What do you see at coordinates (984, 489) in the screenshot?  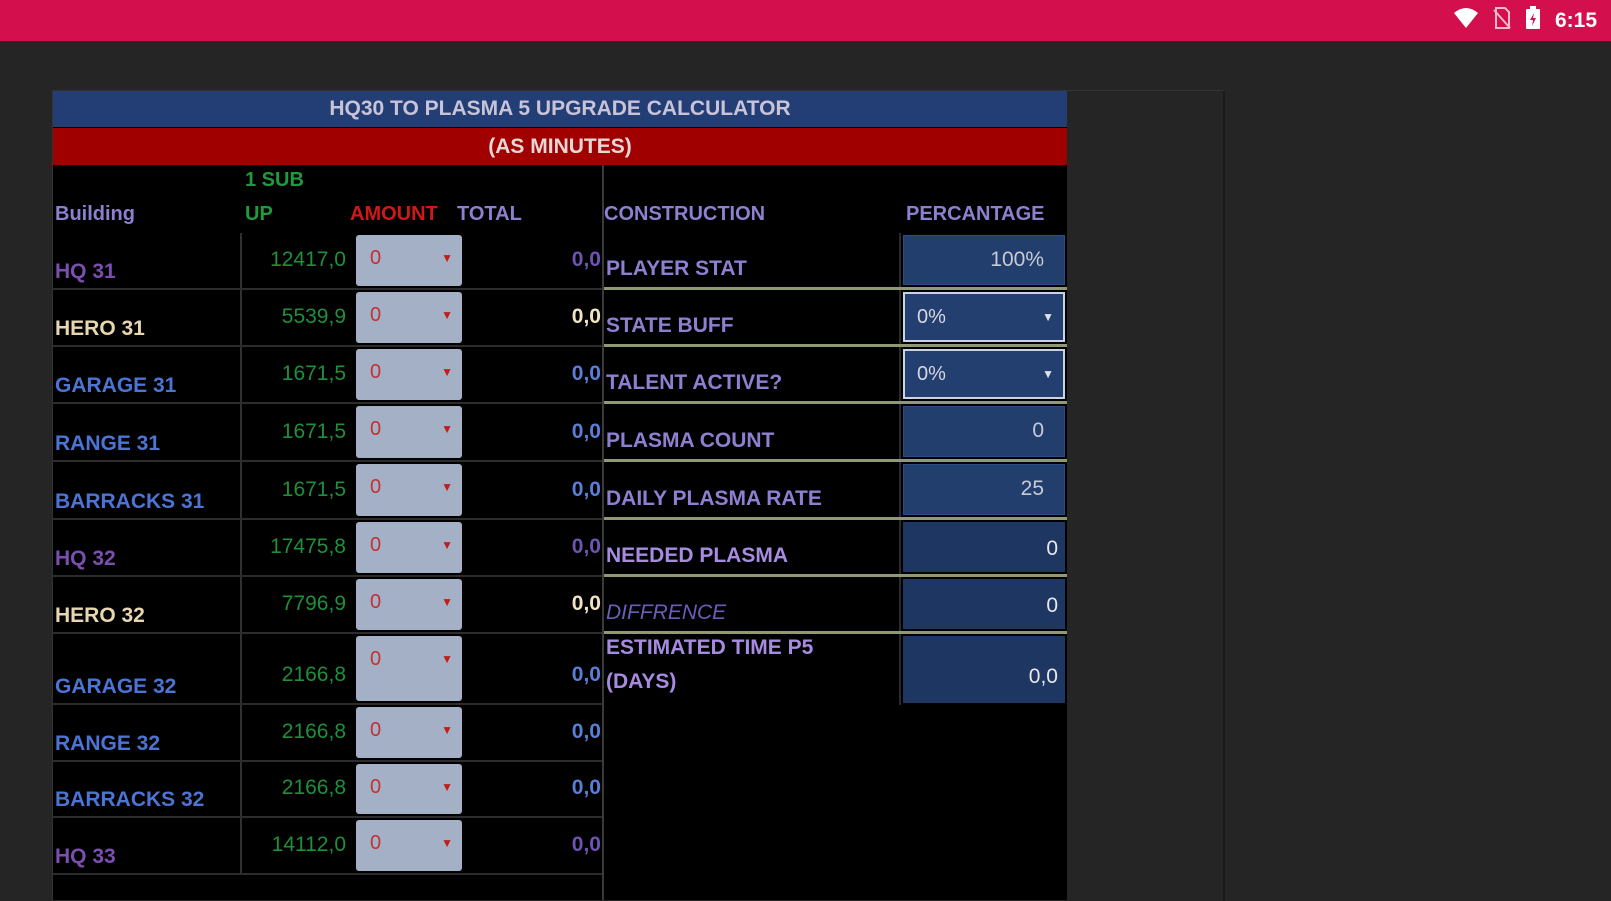 I see `daily-plasma-rate-input: 25` at bounding box center [984, 489].